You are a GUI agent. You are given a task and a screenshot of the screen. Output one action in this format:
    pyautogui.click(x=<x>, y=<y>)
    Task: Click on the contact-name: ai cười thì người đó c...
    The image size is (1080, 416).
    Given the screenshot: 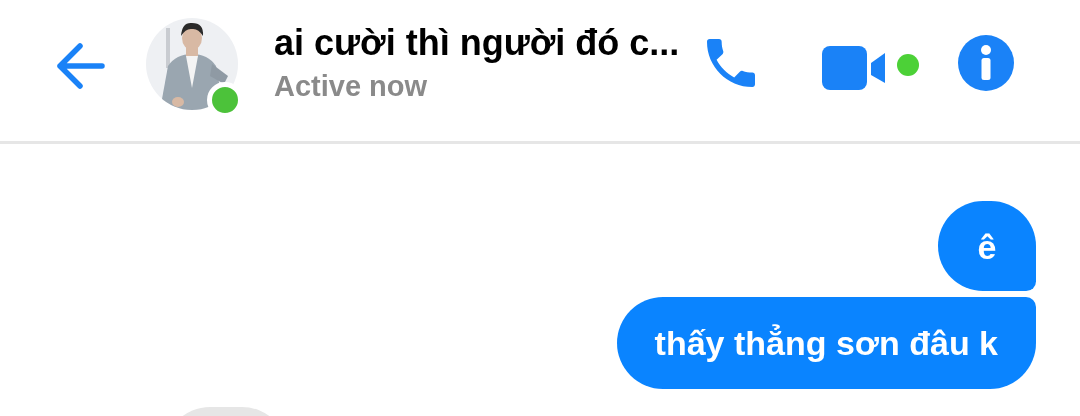 What is the action you would take?
    pyautogui.click(x=477, y=43)
    